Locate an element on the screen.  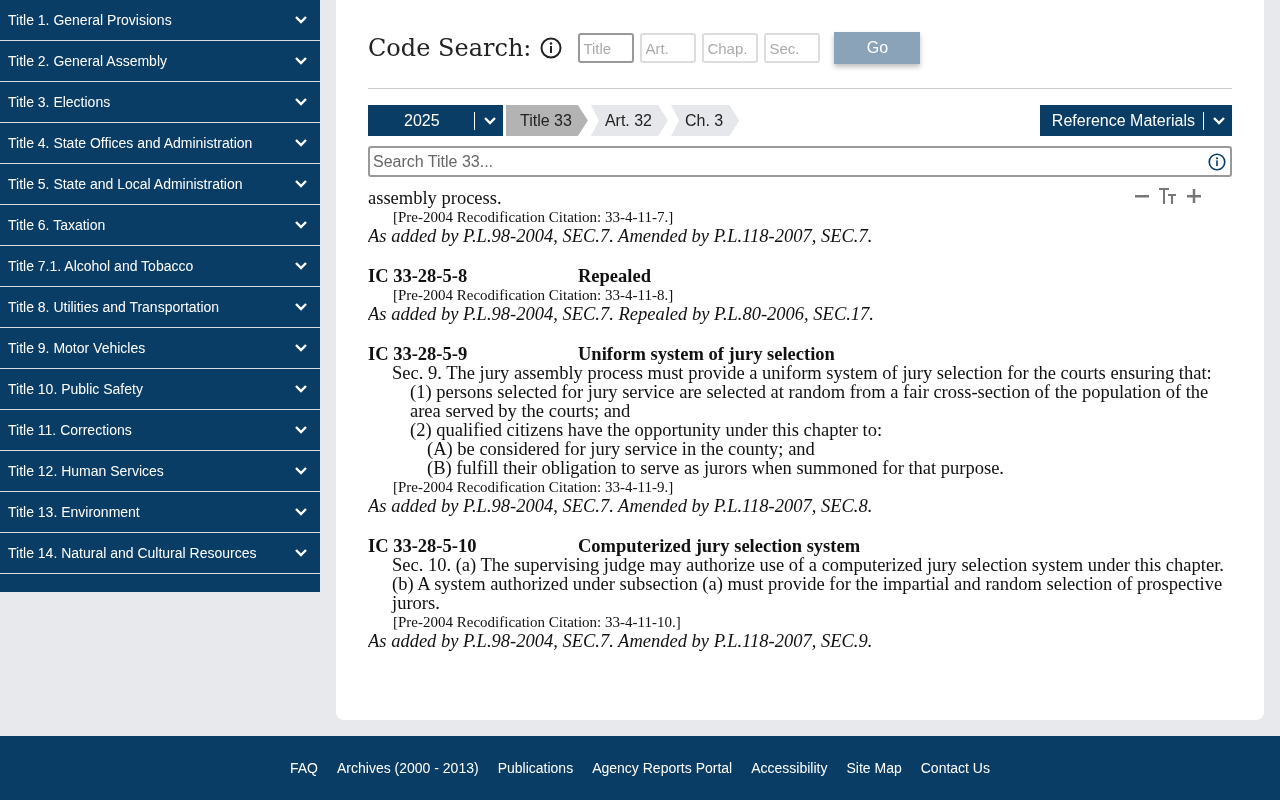
sidebar-item: Title 2. General Assembly is located at coordinates (160, 61).